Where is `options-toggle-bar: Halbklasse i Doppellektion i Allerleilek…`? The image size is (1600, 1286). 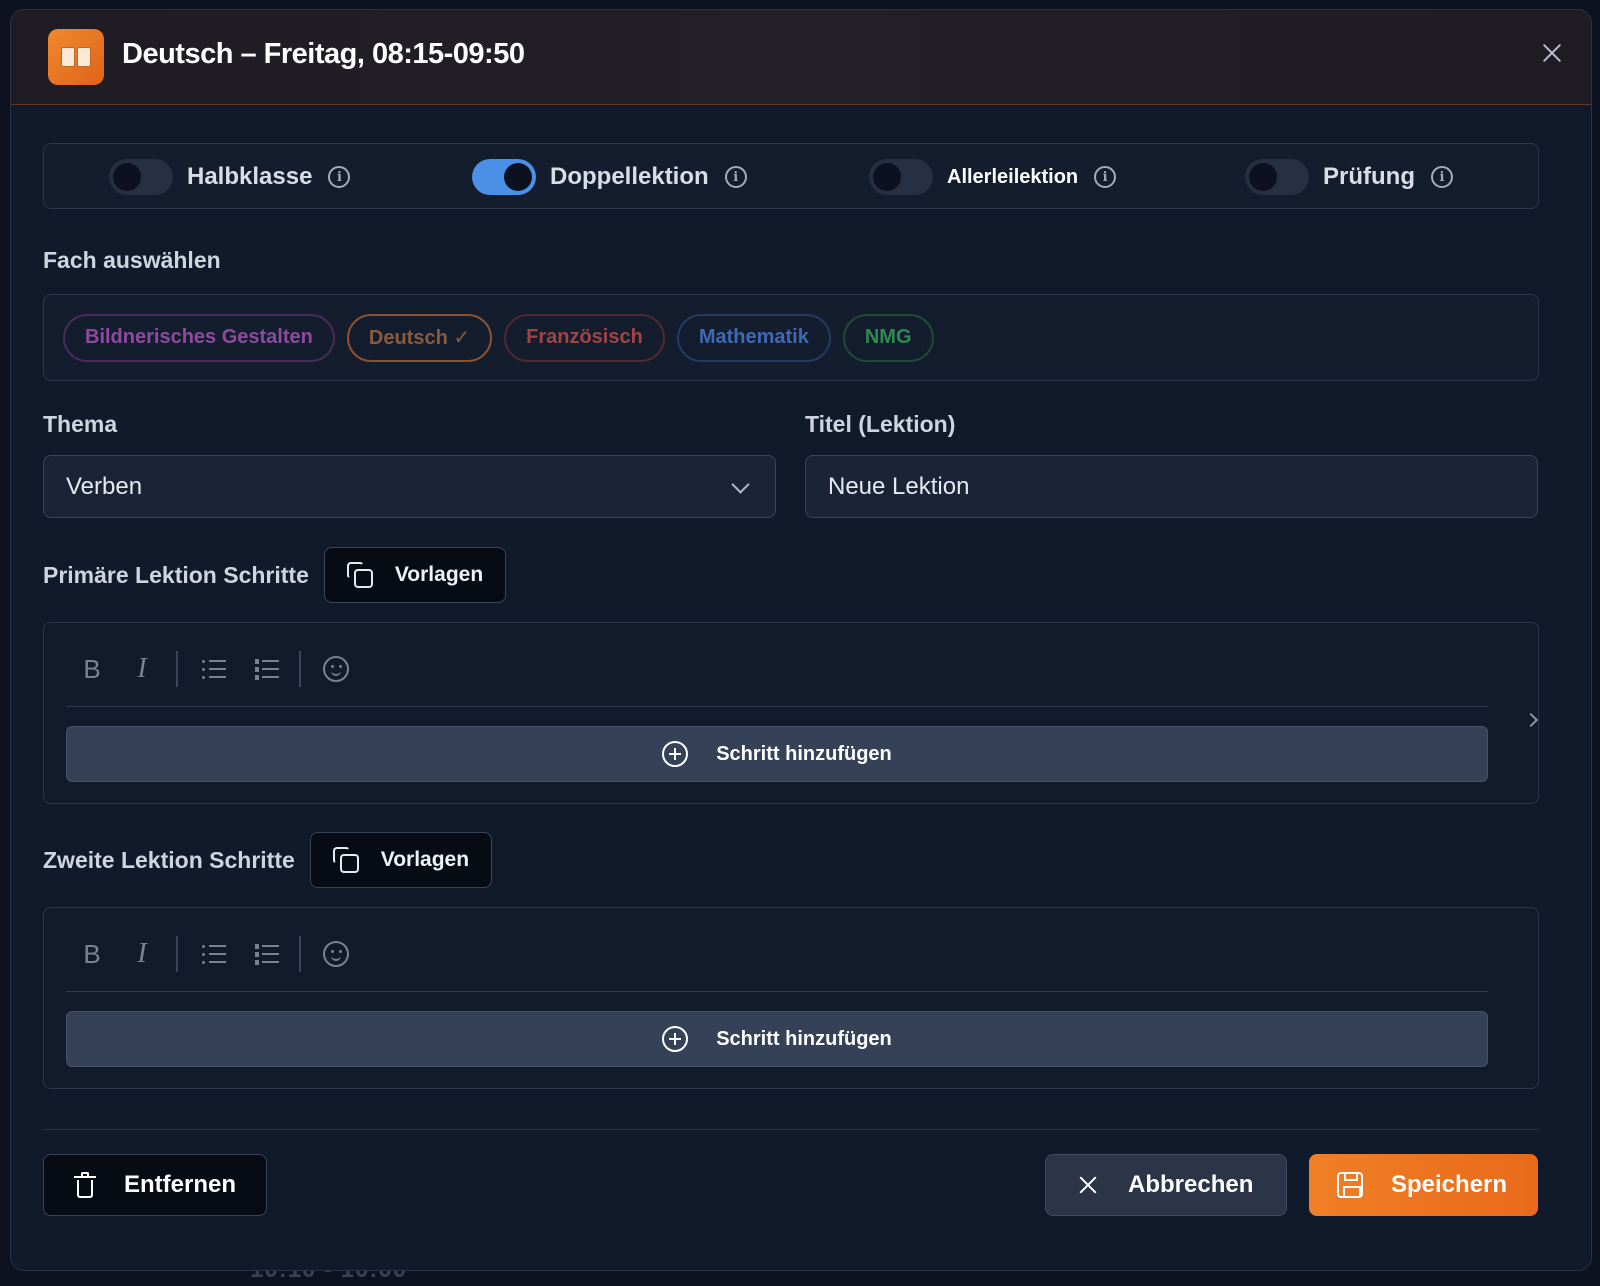 options-toggle-bar: Halbklasse i Doppellektion i Allerleilek… is located at coordinates (791, 176).